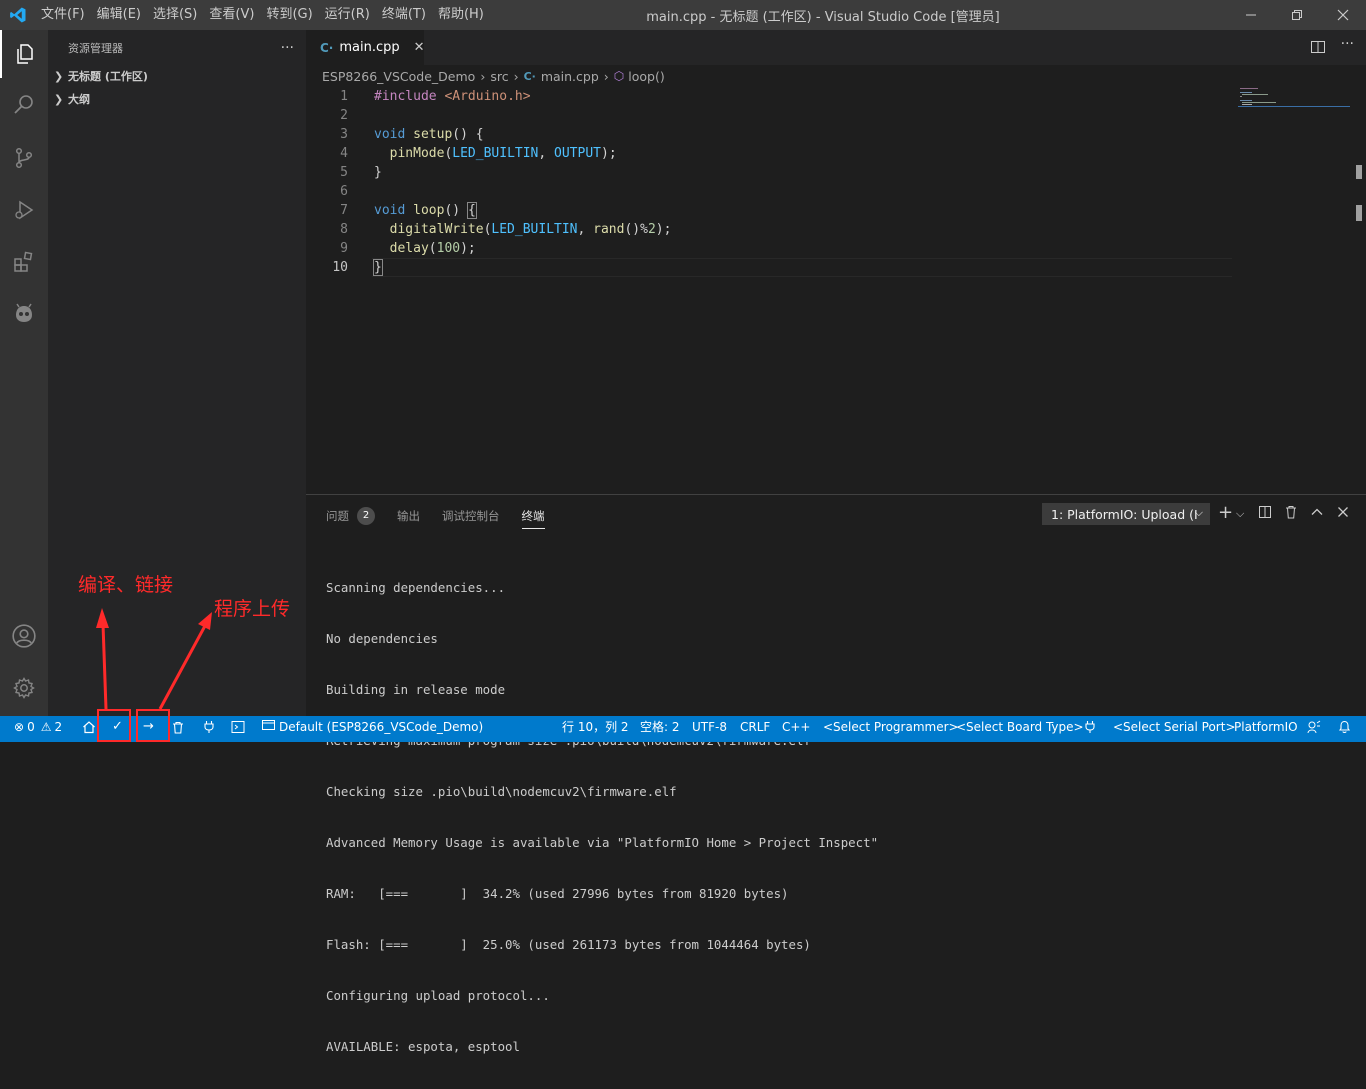 The height and width of the screenshot is (1089, 1366). I want to click on terminal-select: 1: PlatformIO: Upload (I ⌵, so click(1126, 514).